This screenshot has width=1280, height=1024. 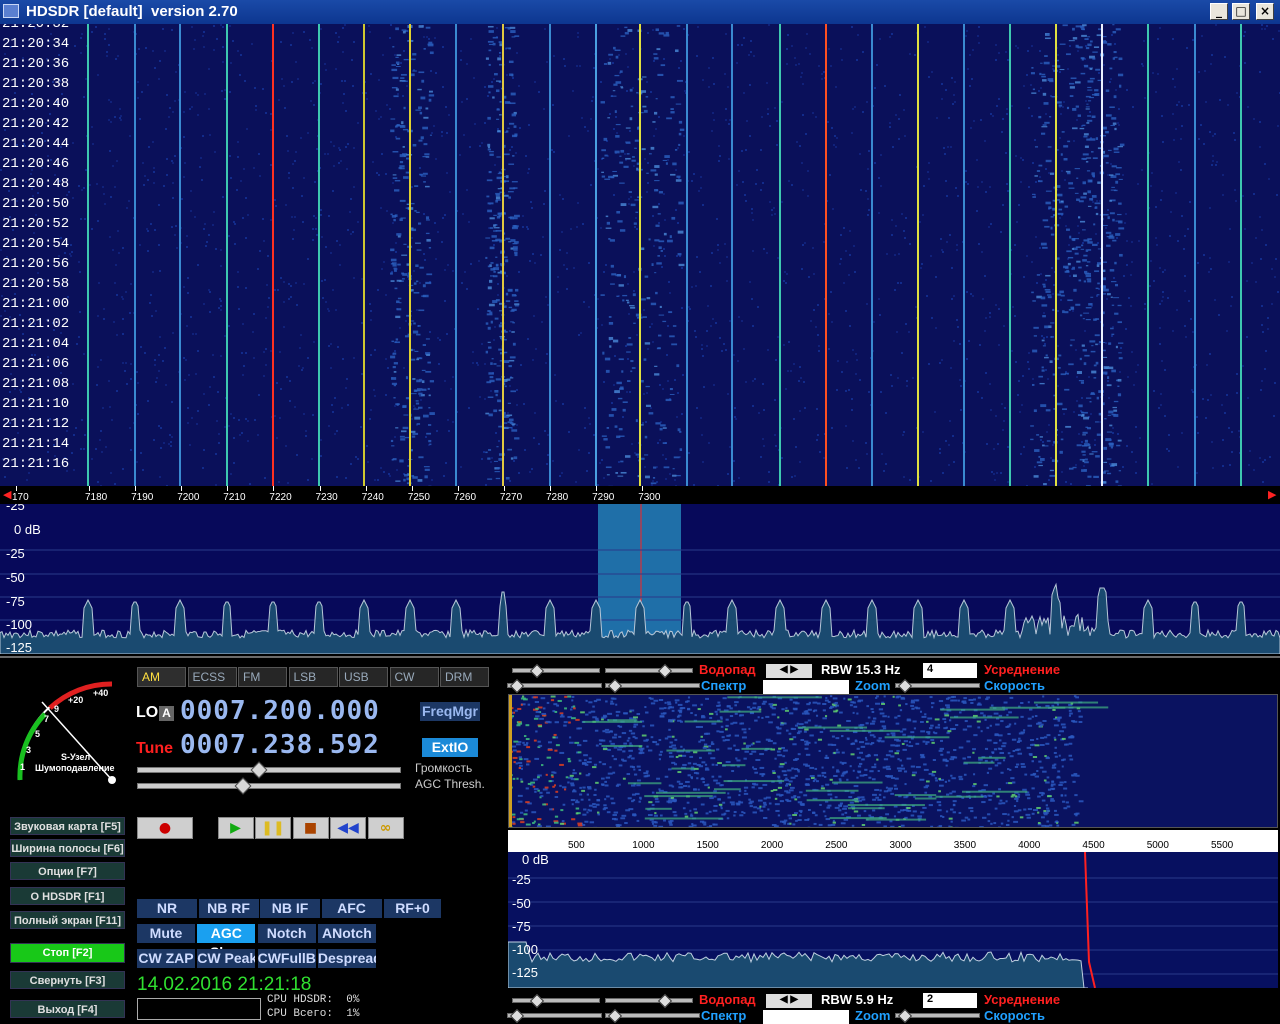 I want to click on left-button-7: Выход [F4], so click(x=67, y=1009).